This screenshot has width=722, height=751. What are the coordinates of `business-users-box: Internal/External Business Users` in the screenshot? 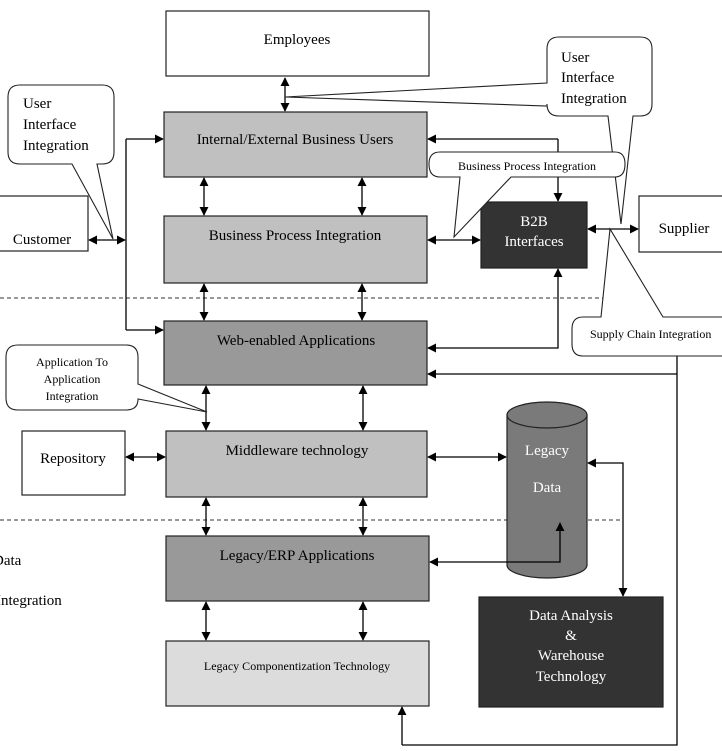 It's located at (295, 144).